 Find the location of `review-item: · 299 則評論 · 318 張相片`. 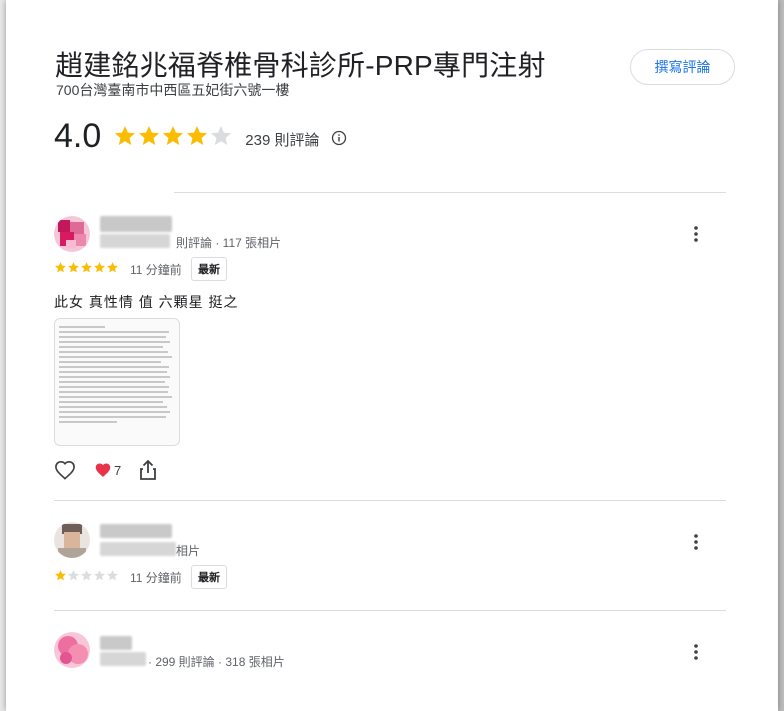

review-item: · 299 則評論 · 318 張相片 is located at coordinates (390, 662).